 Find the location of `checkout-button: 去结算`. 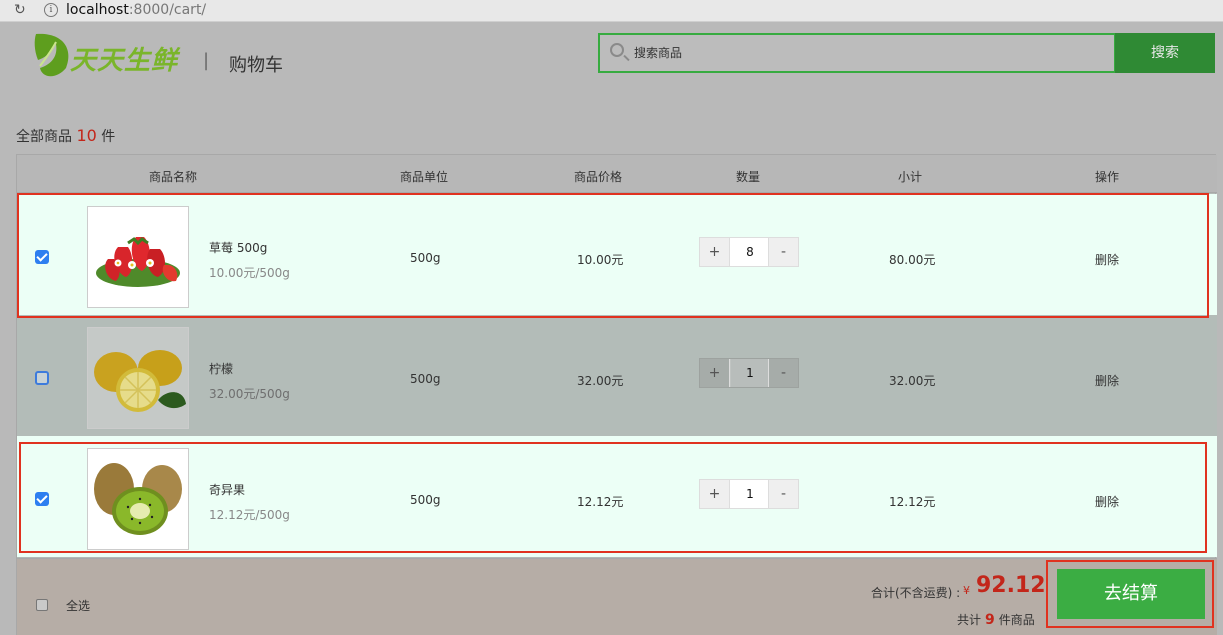

checkout-button: 去结算 is located at coordinates (1131, 594).